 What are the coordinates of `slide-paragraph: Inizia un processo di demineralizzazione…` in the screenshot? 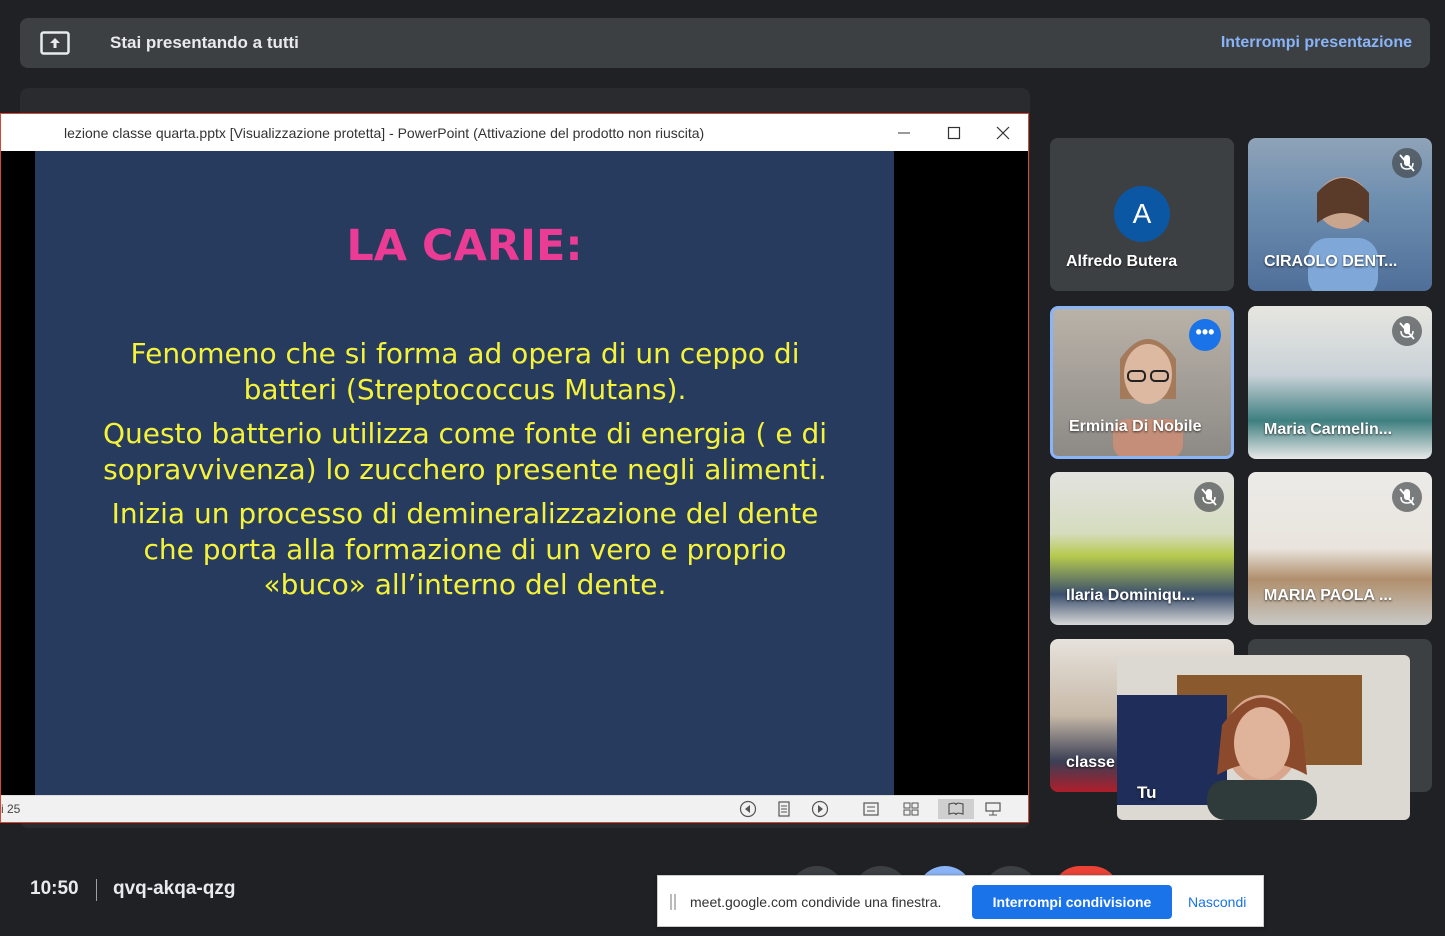 It's located at (465, 549).